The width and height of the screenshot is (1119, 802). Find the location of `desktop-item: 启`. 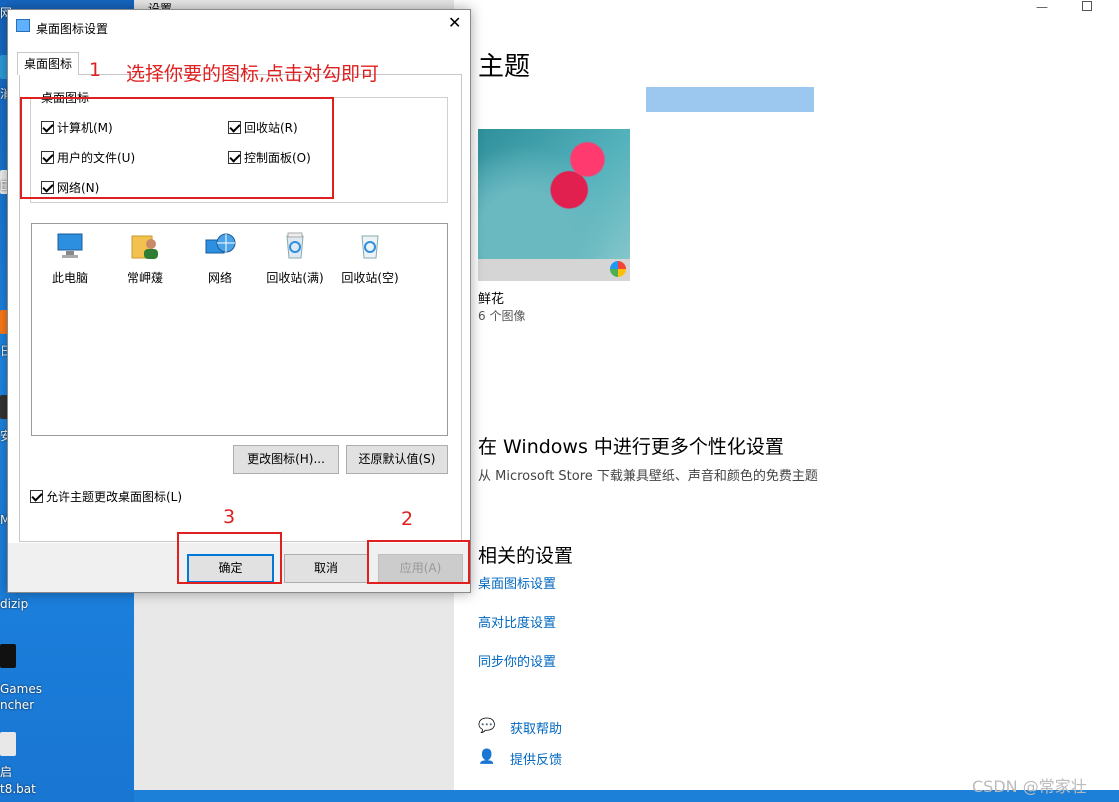

desktop-item: 启 is located at coordinates (6, 772).